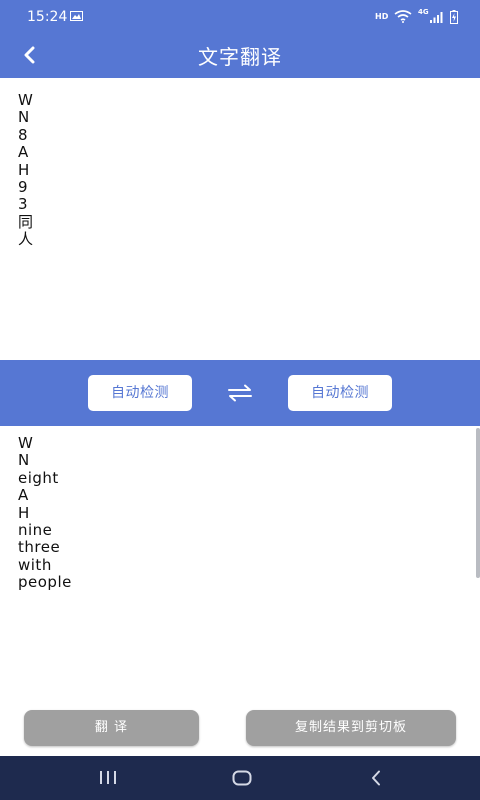 The height and width of the screenshot is (800, 480). I want to click on source_text-line: 人, so click(26, 239).